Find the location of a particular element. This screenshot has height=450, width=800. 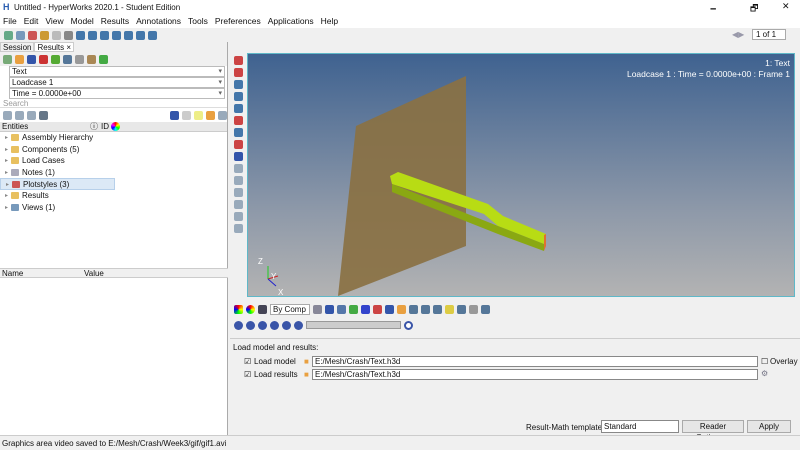

overlay-checkbox: ☐ is located at coordinates (764, 361).